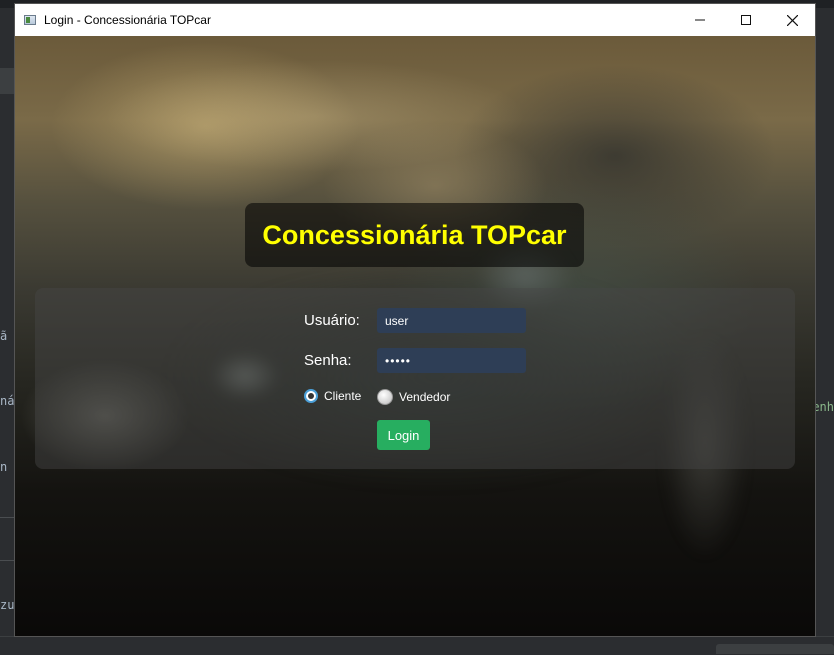  I want to click on radio-cliente-label: Cliente, so click(342, 396).